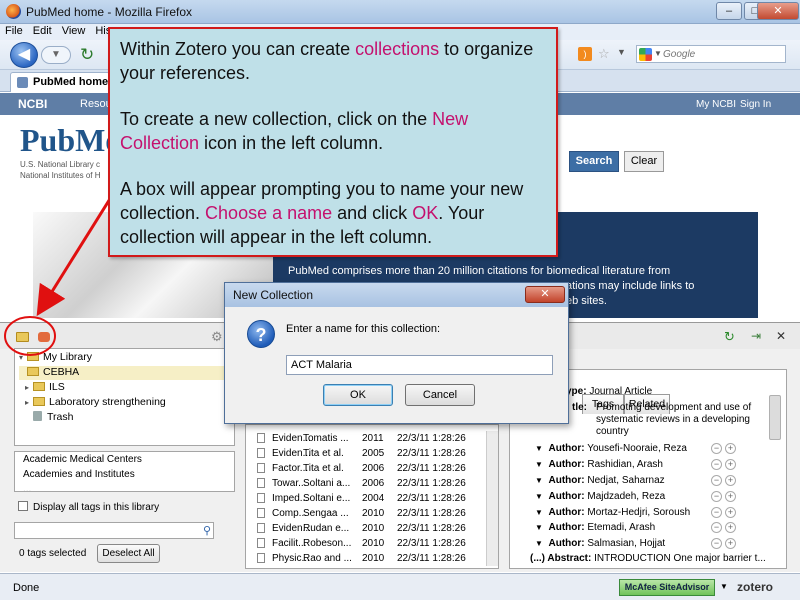 The image size is (800, 600). Describe the element at coordinates (126, 358) in the screenshot. I see `collection-my-library: ▾ My Library` at that location.